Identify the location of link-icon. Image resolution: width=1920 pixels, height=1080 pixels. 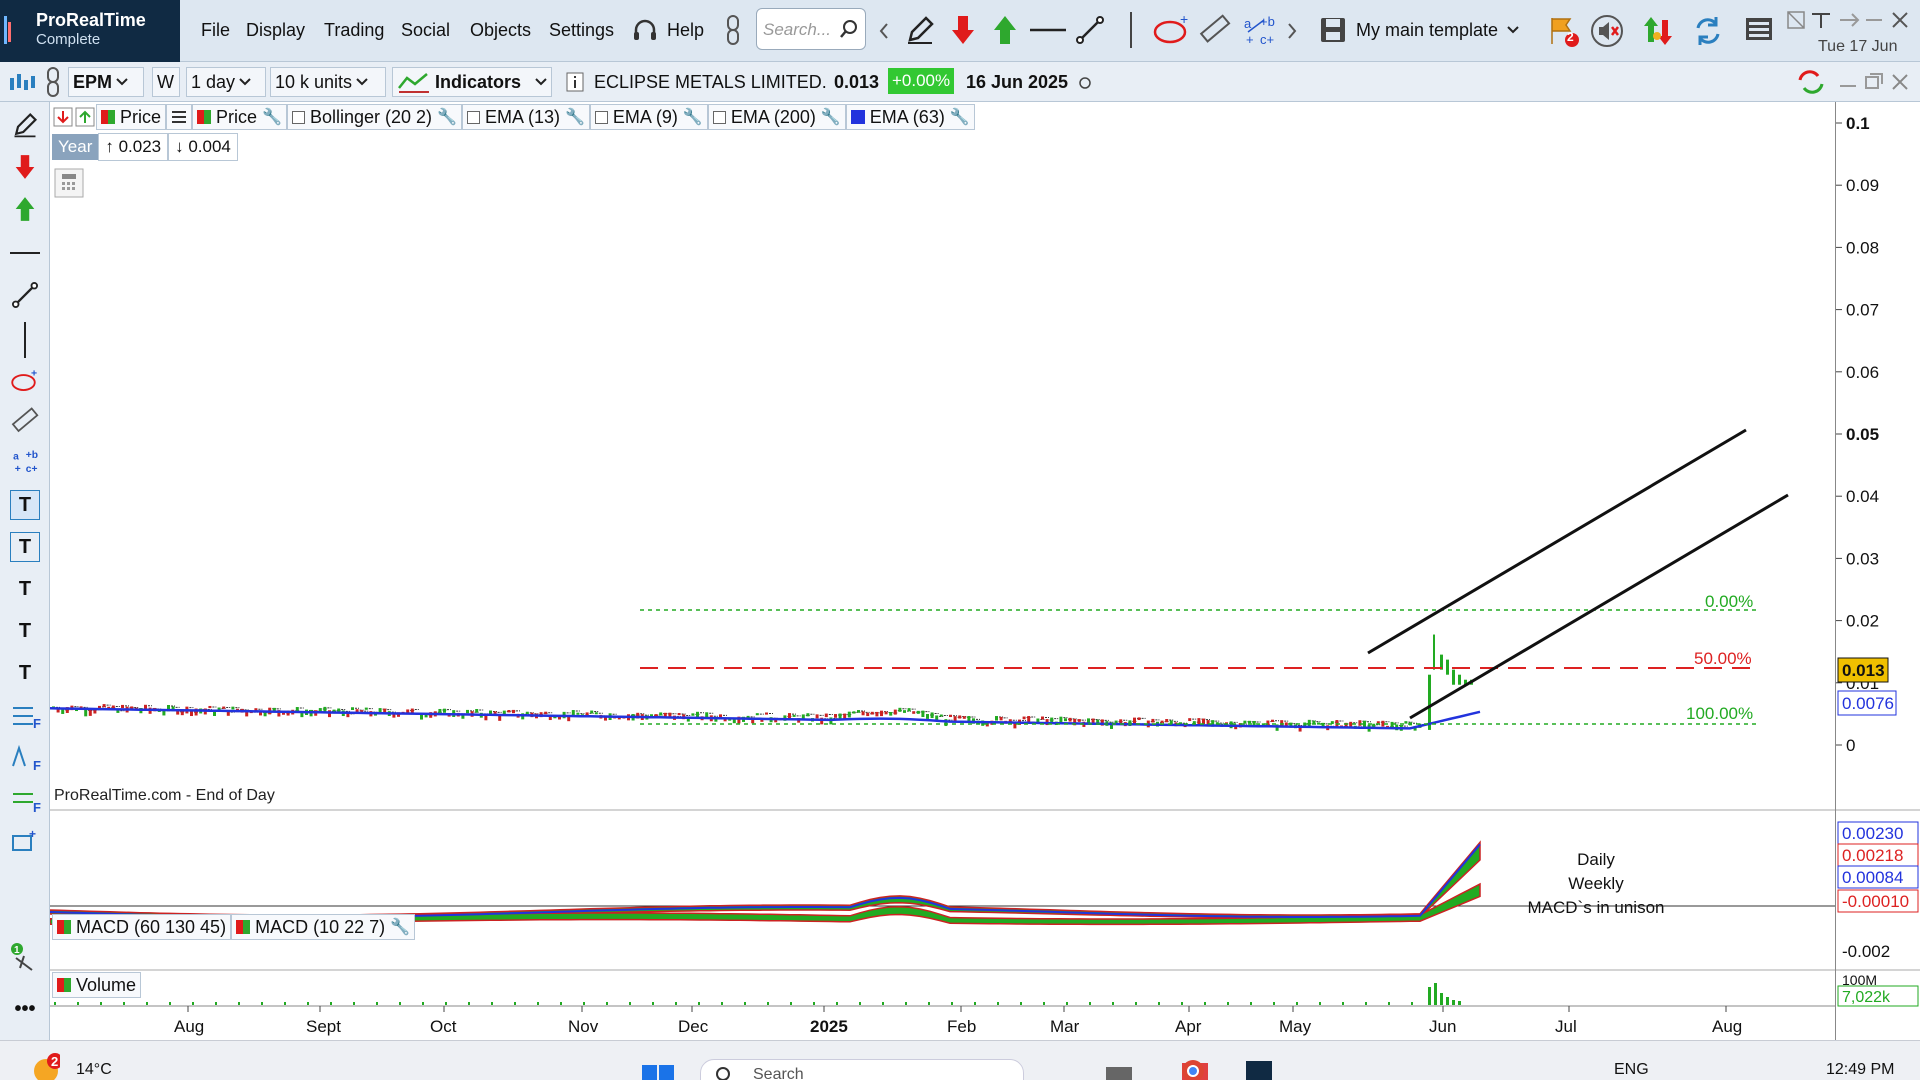
(733, 30).